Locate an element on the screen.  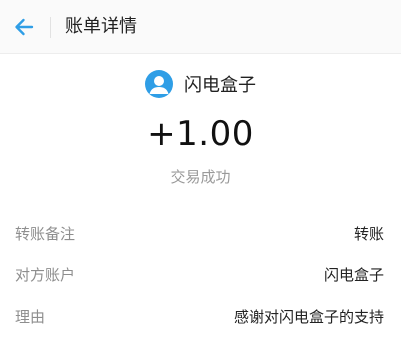
header-divider is located at coordinates (50, 27).